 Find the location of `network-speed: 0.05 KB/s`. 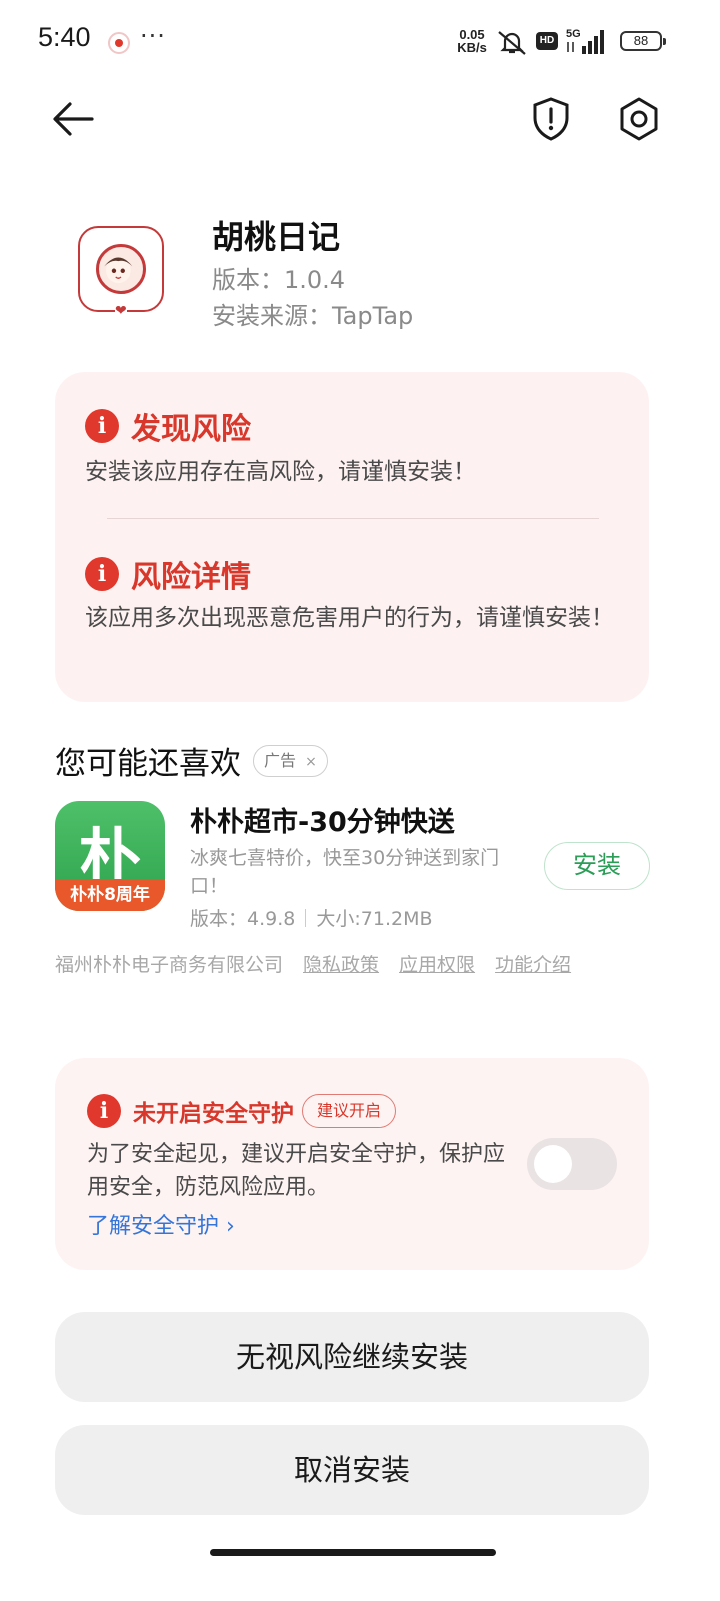

network-speed: 0.05 KB/s is located at coordinates (472, 41).